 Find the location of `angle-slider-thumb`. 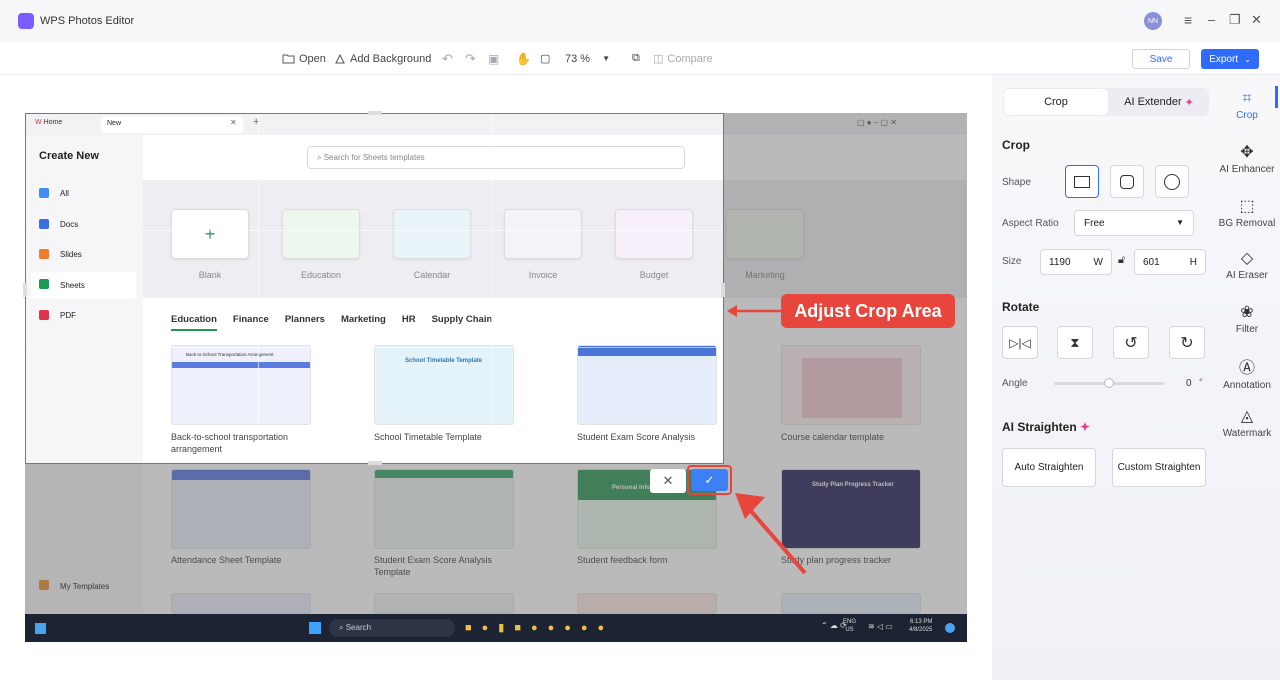

angle-slider-thumb is located at coordinates (1109, 383).